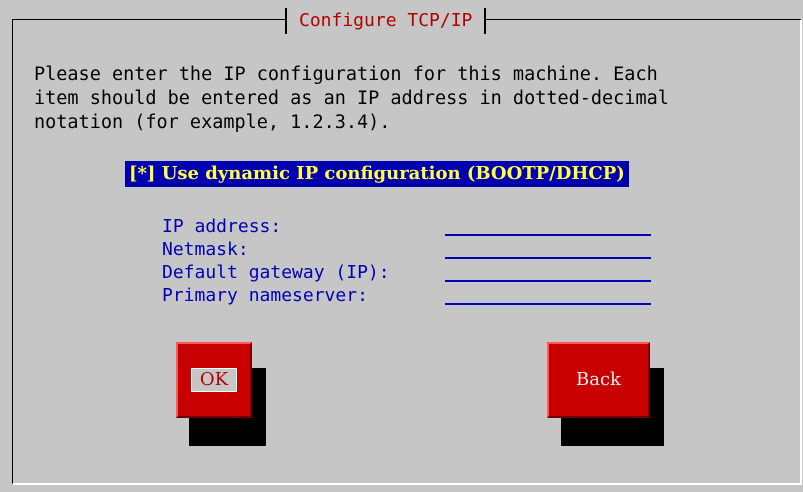  What do you see at coordinates (548, 229) in the screenshot?
I see `ip-address-field` at bounding box center [548, 229].